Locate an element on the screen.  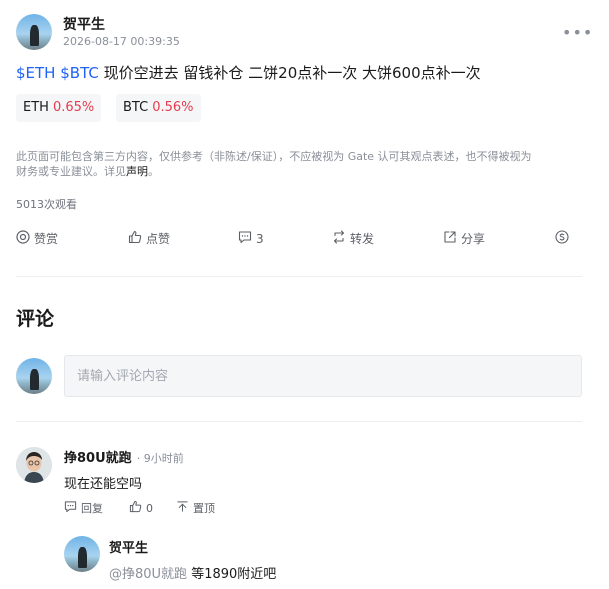
disclaimer-link: 声明 is located at coordinates (137, 171).